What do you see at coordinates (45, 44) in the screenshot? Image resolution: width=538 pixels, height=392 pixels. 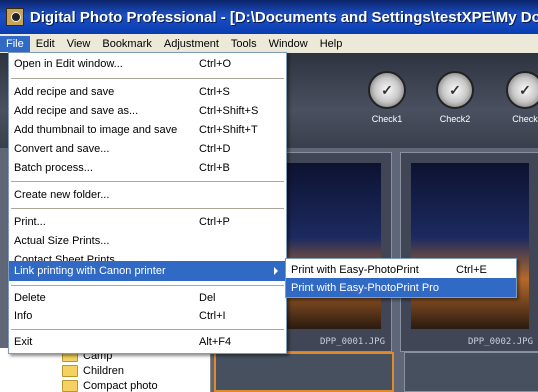 I see `menu-edit: Edit` at bounding box center [45, 44].